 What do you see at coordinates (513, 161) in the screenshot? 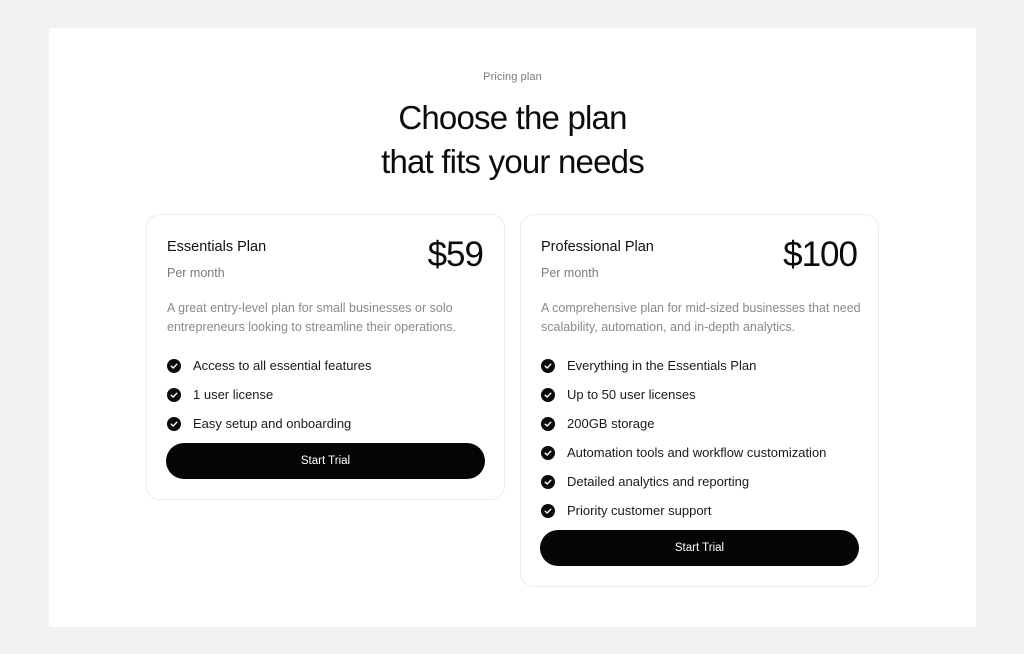
I see `page-title-line-2: that fits your needs` at bounding box center [513, 161].